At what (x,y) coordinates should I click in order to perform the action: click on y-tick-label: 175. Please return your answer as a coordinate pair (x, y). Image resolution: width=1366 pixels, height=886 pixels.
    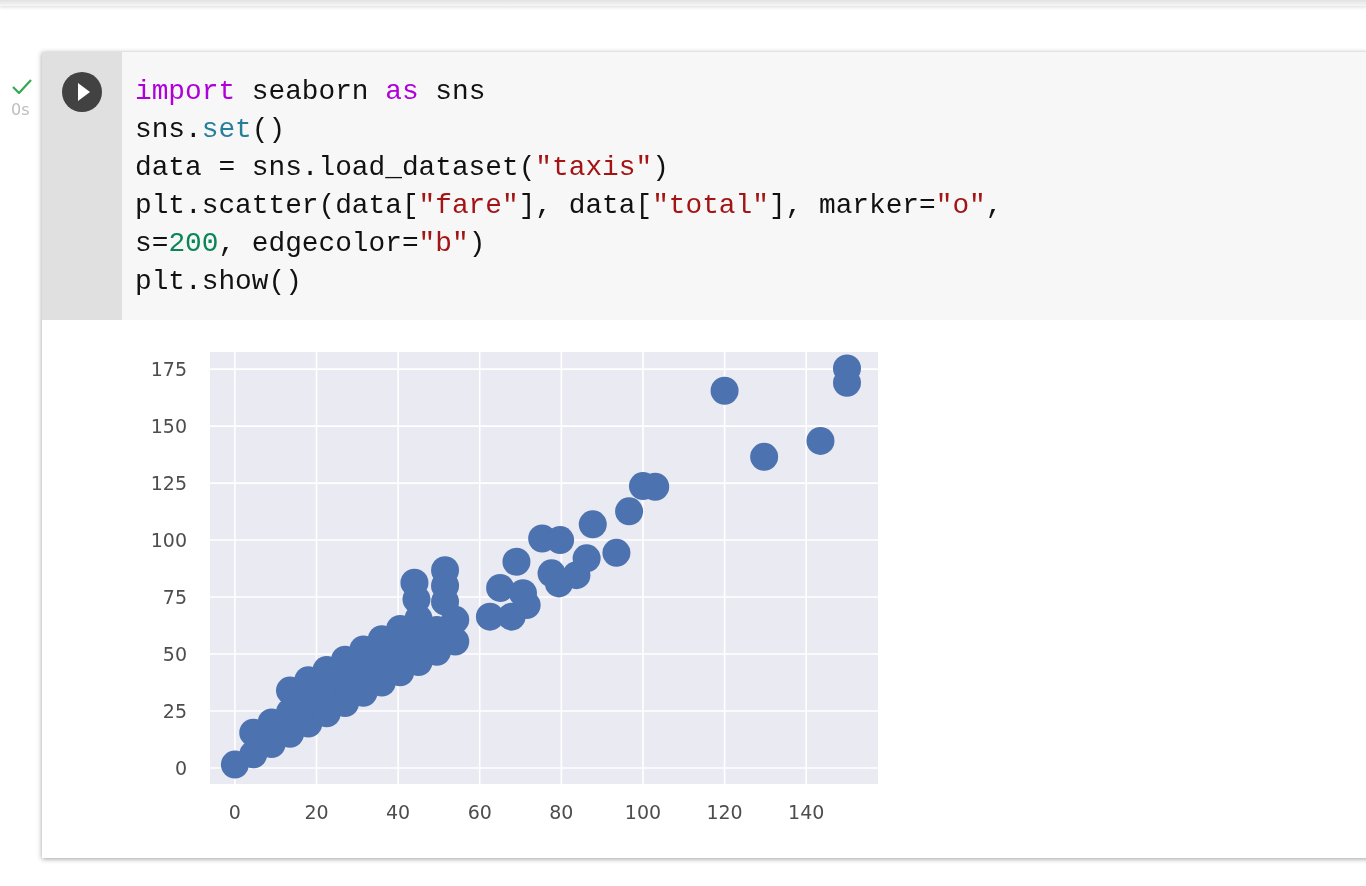
    Looking at the image, I should click on (168, 369).